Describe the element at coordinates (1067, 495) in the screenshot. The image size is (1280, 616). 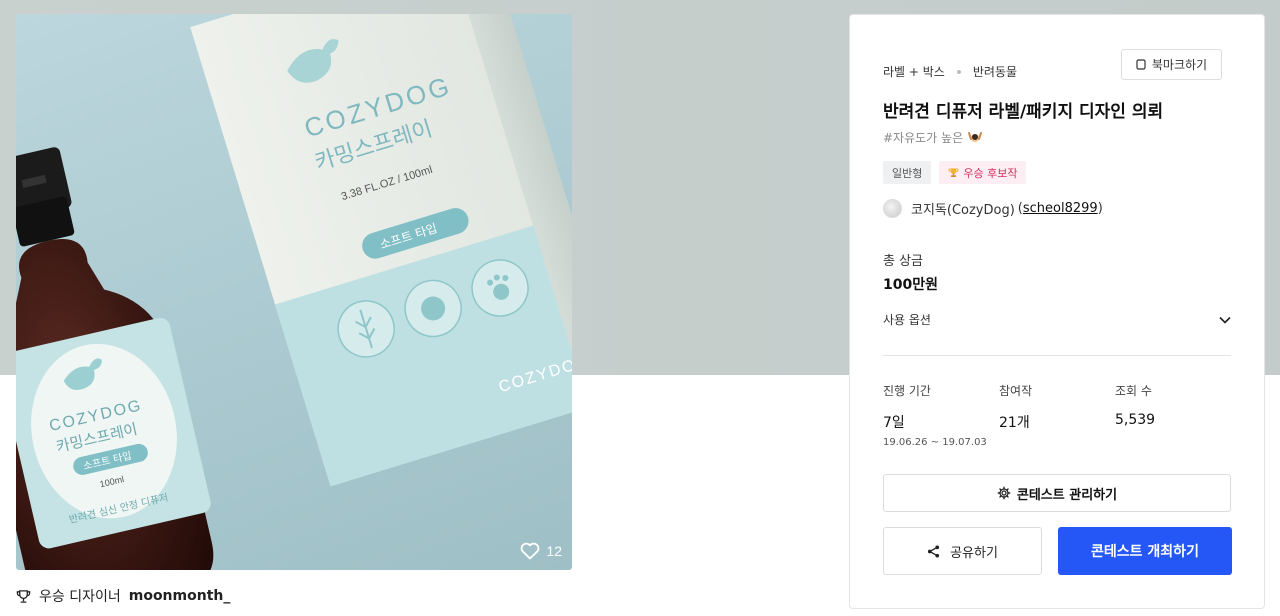
I see `manage-contest-label: 콘테스트 관리하기` at that location.